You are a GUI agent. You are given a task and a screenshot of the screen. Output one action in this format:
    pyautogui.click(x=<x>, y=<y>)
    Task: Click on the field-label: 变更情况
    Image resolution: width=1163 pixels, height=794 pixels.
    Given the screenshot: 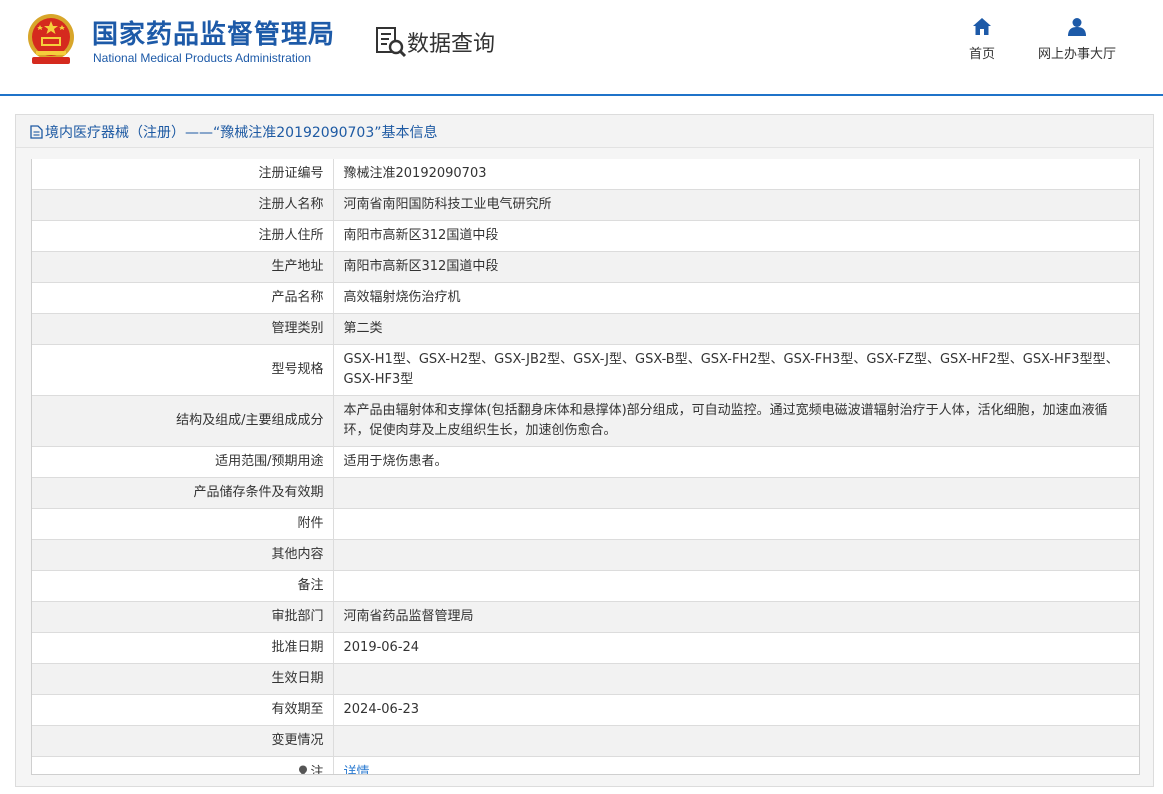 What is the action you would take?
    pyautogui.click(x=183, y=741)
    